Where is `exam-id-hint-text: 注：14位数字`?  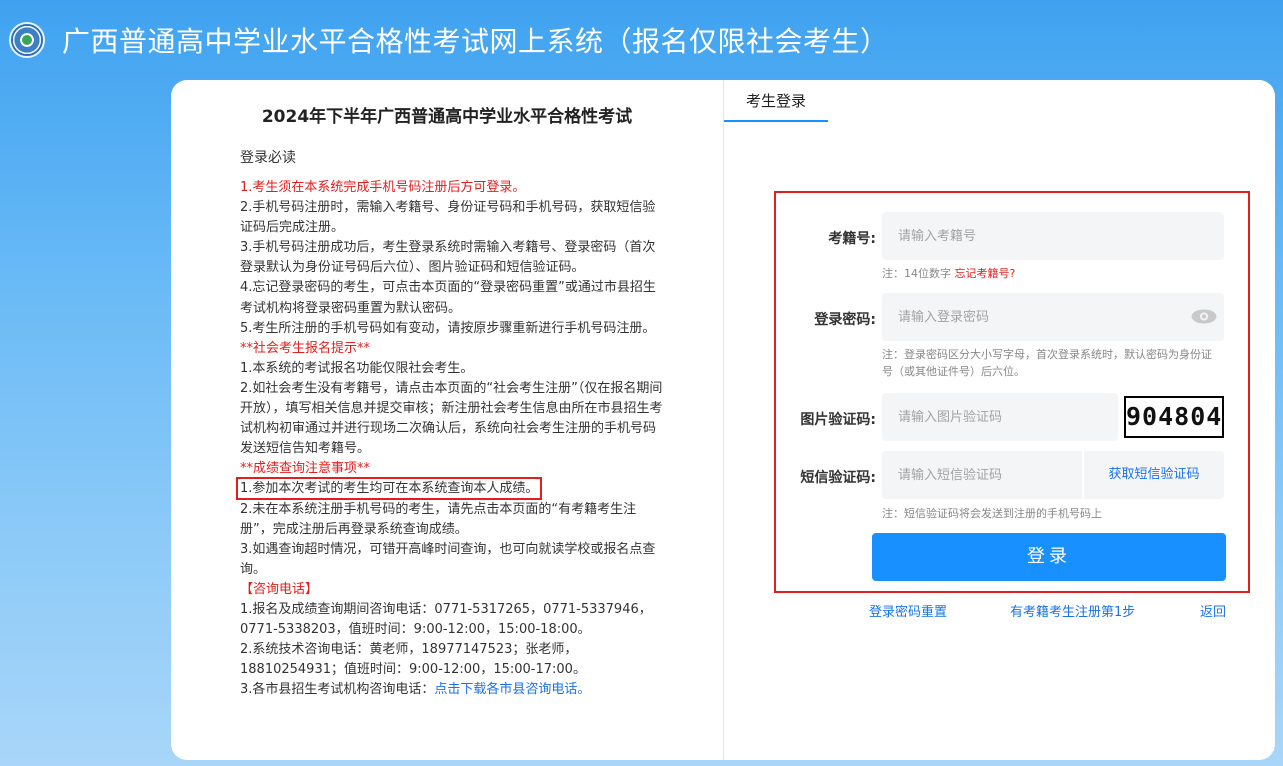
exam-id-hint-text: 注：14位数字 is located at coordinates (916, 273).